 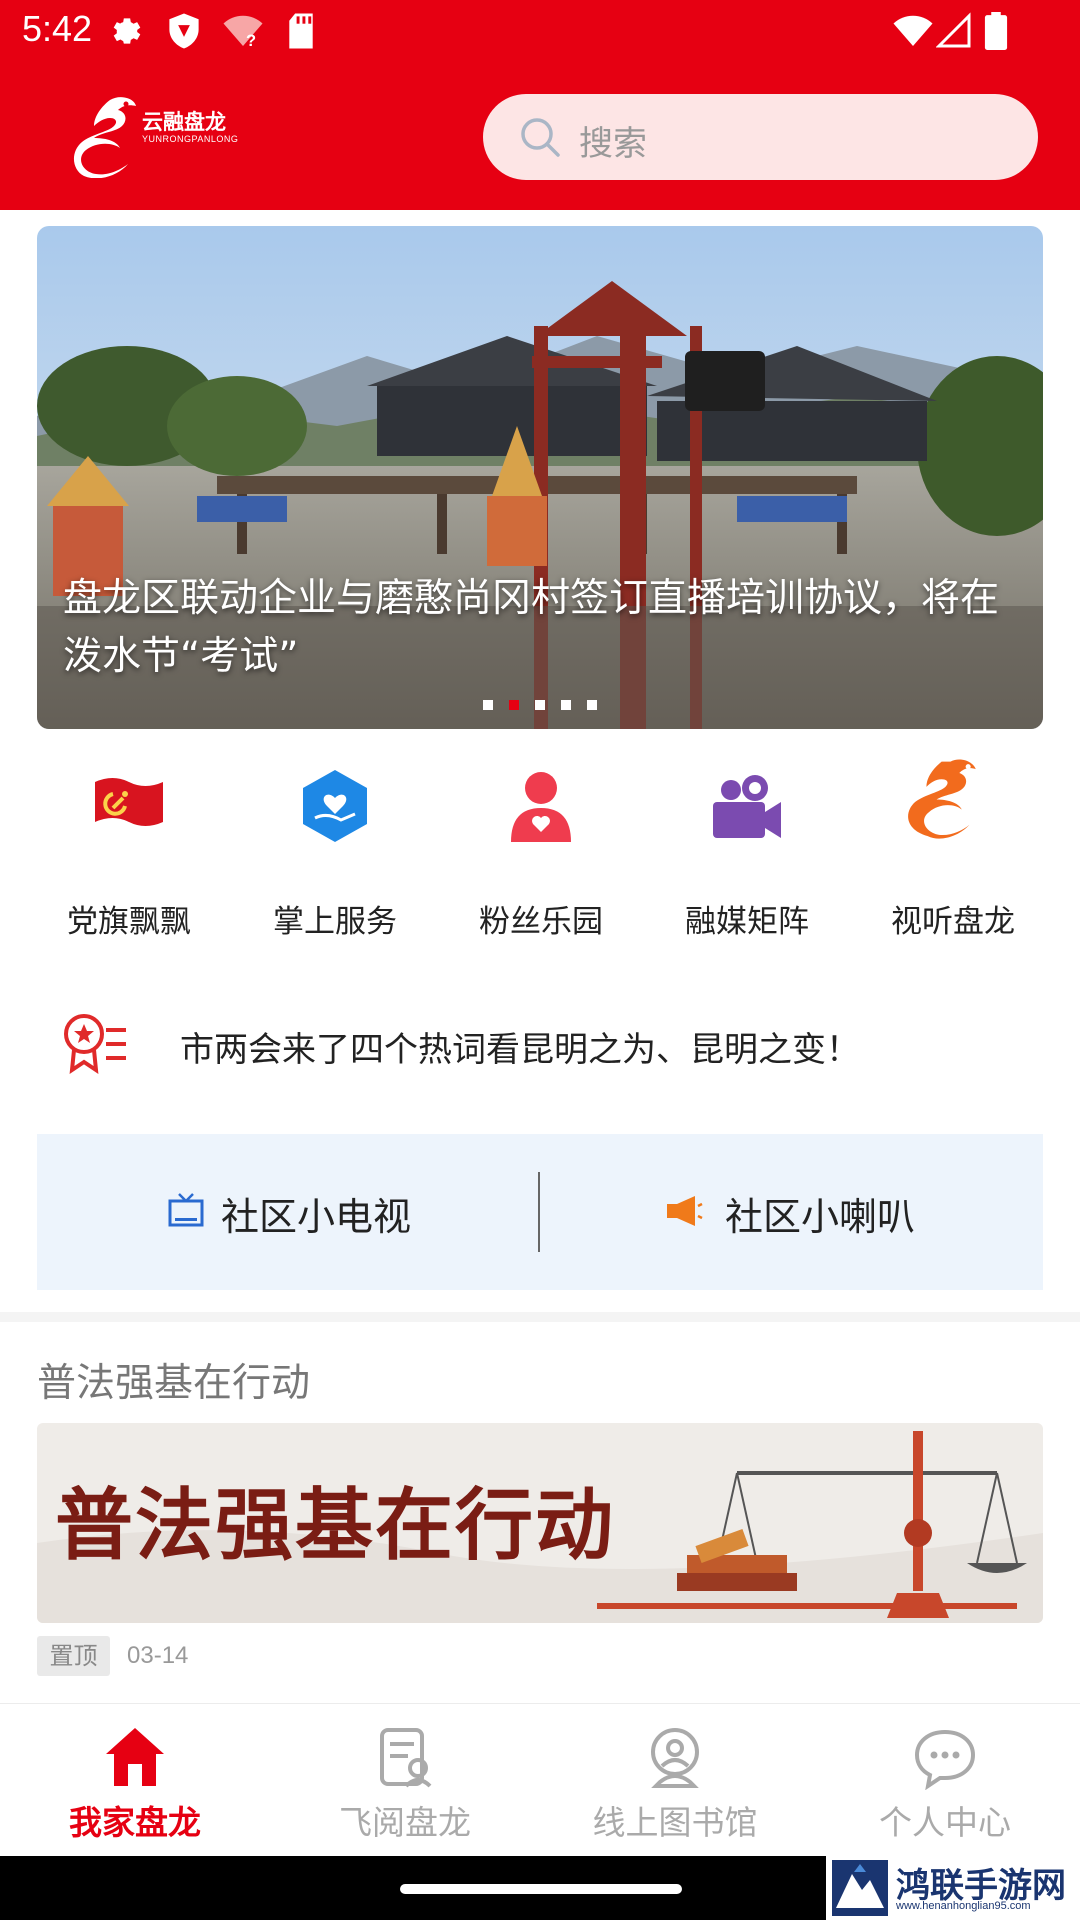 I want to click on battery-icon, so click(x=996, y=31).